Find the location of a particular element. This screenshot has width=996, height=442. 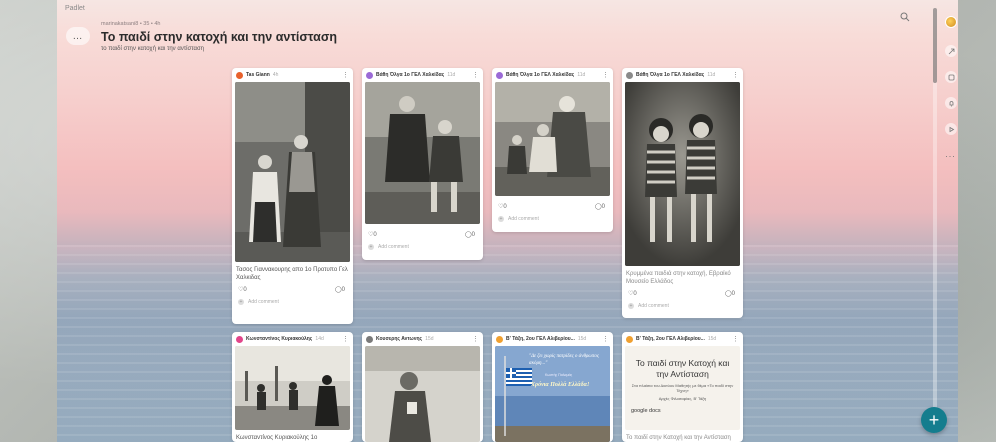

add-post-button: + is located at coordinates (934, 420).